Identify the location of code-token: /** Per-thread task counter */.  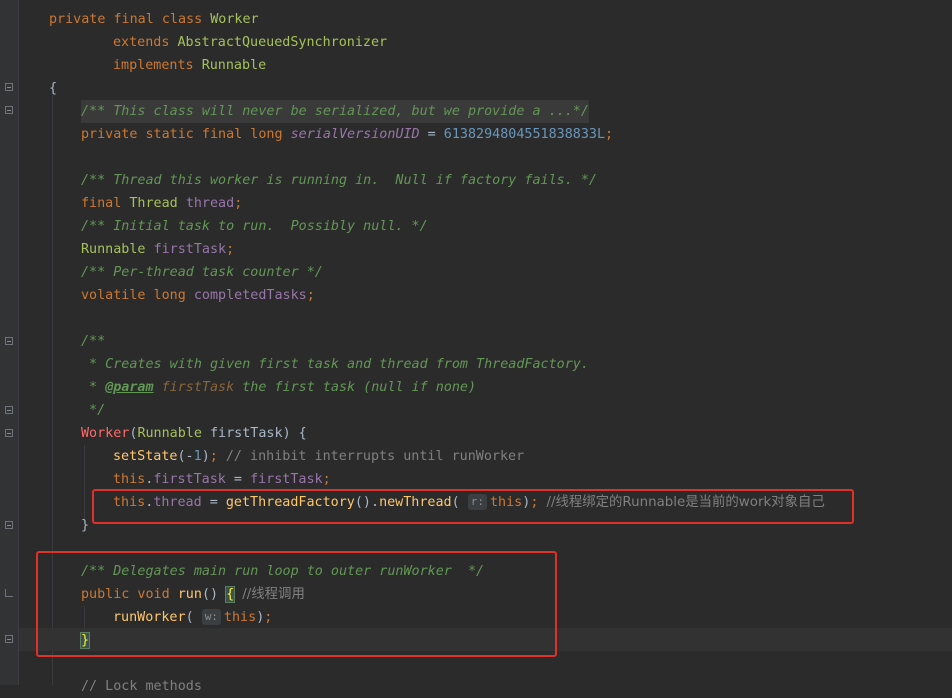
(202, 272).